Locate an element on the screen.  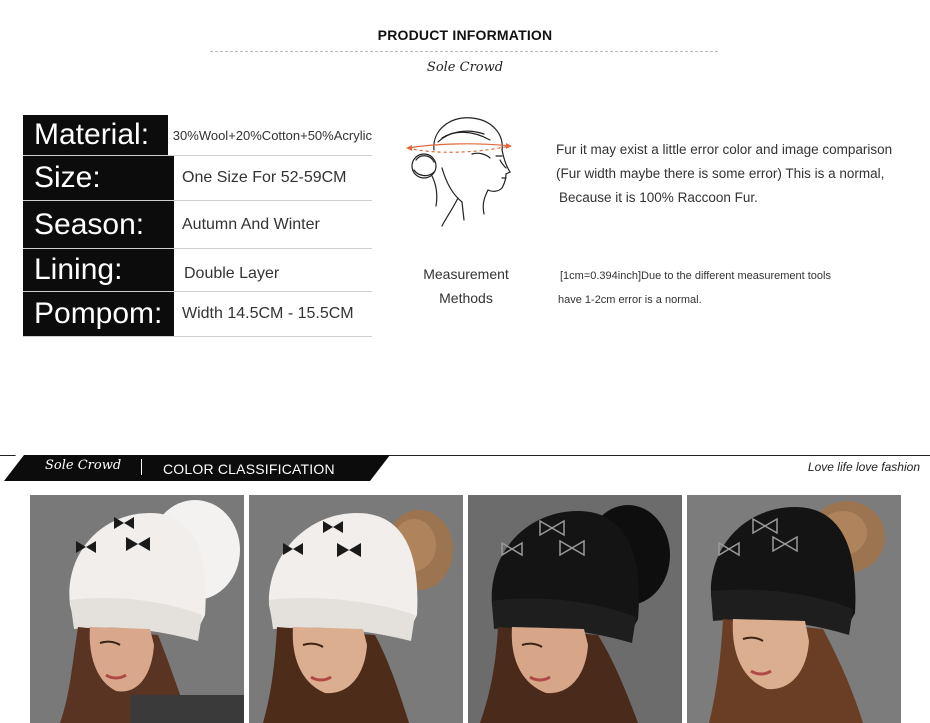
measurement-label-line: Methods is located at coordinates (466, 298).